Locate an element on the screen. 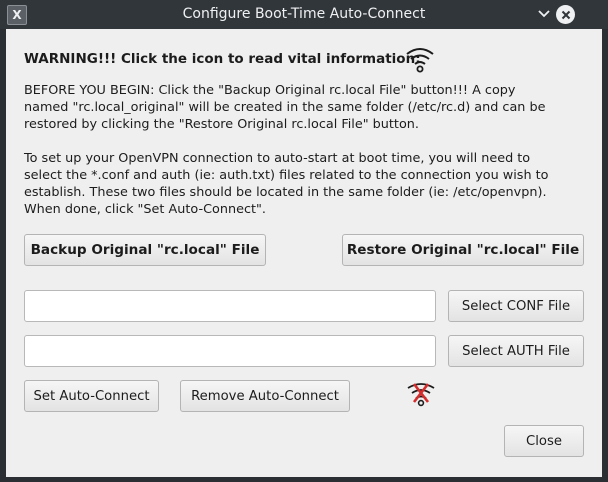 This screenshot has height=482, width=608. instruction-line: When done, click "Set Auto-Connect". is located at coordinates (145, 209).